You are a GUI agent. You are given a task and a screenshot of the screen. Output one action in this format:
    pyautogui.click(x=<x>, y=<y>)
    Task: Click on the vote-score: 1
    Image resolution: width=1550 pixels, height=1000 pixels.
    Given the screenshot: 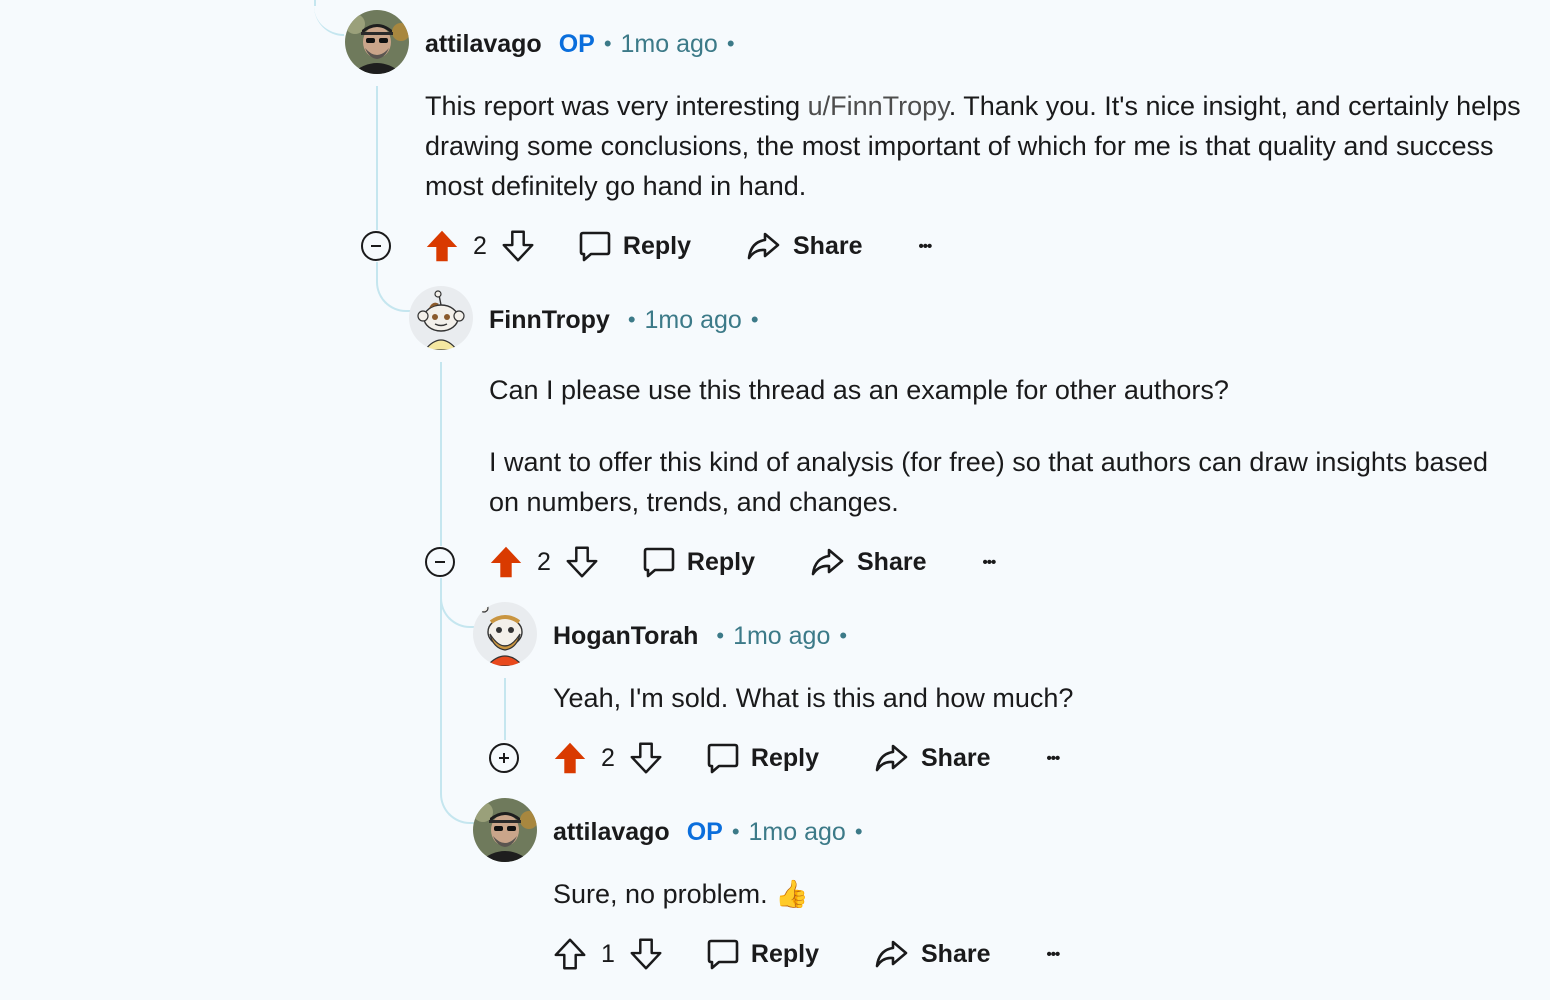 What is the action you would take?
    pyautogui.click(x=608, y=953)
    